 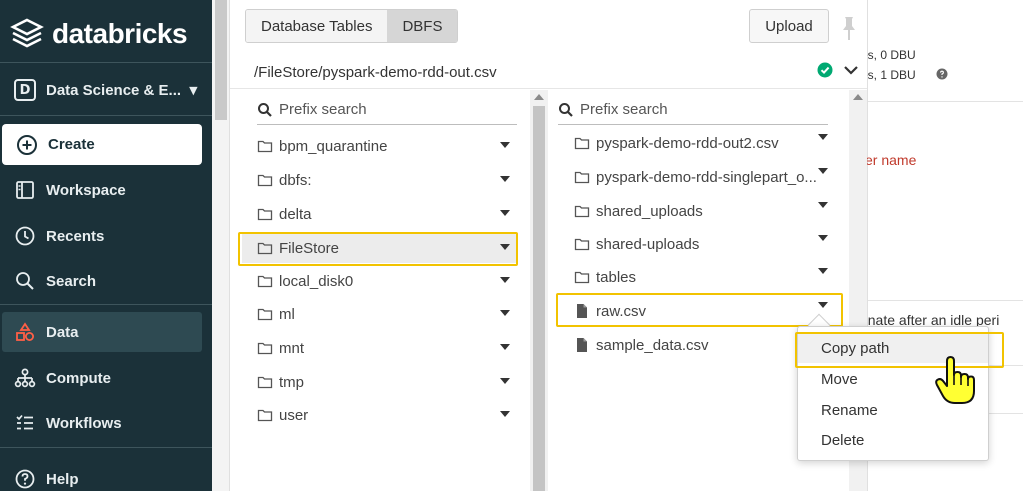 What do you see at coordinates (696, 311) in the screenshot?
I see `file-item-selected: raw.csv` at bounding box center [696, 311].